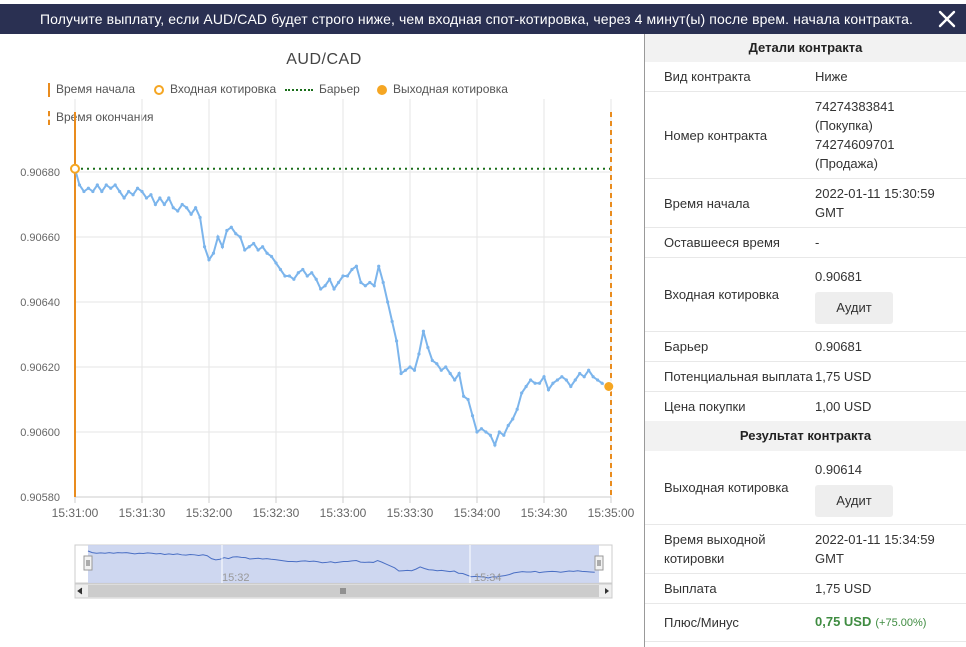 Image resolution: width=966 pixels, height=647 pixels. I want to click on profit-loss-cell: 0,75 USD (+75.00%), so click(890, 622).